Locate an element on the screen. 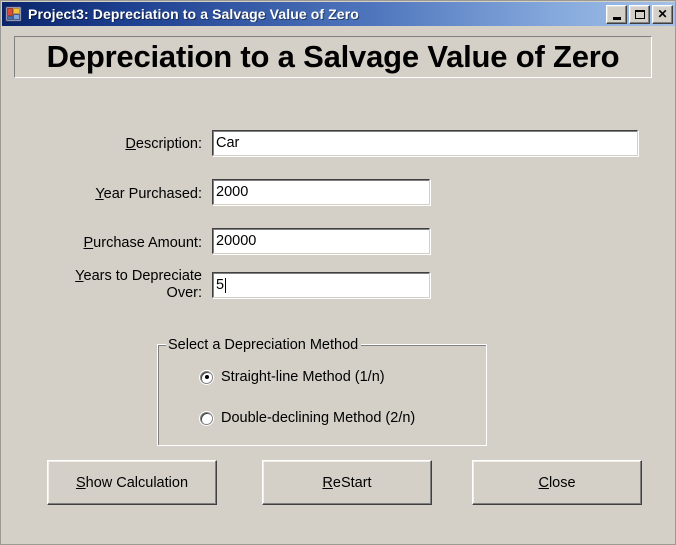  years-to-depreciate-label-accelerator: Y is located at coordinates (79, 276).